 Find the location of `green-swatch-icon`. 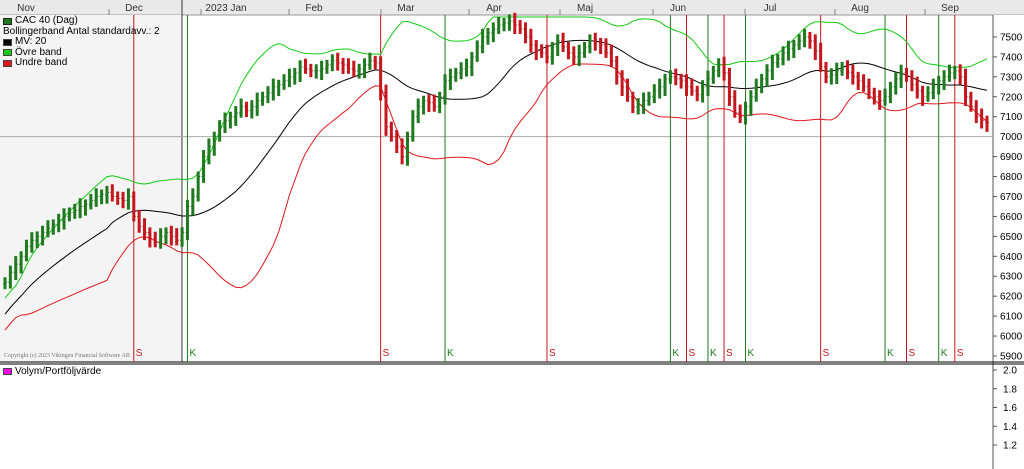

green-swatch-icon is located at coordinates (7, 53).